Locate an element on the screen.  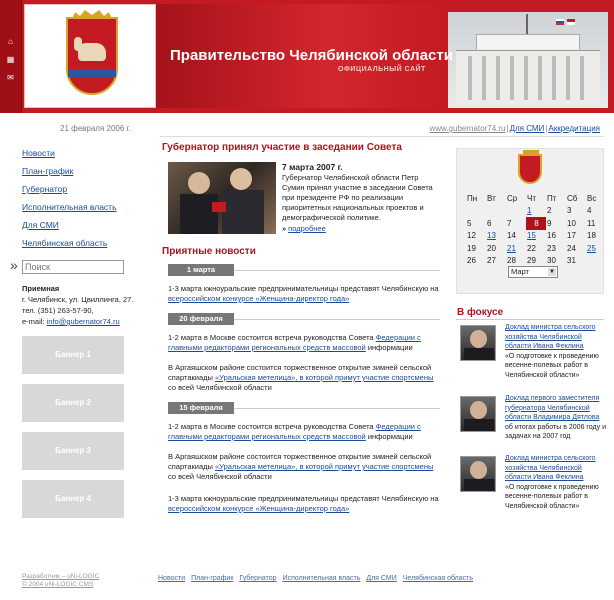
calendar-day: 4 is located at coordinates (589, 211).